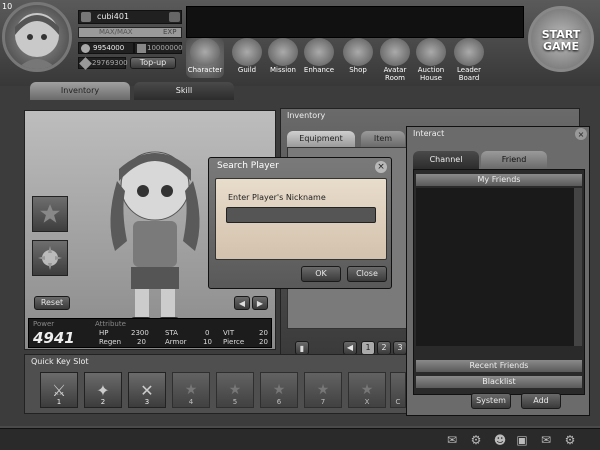 Image resolution: width=600 pixels, height=450 pixels. Describe the element at coordinates (140, 333) in the screenshot. I see `attr-hp-value: 2300` at that location.